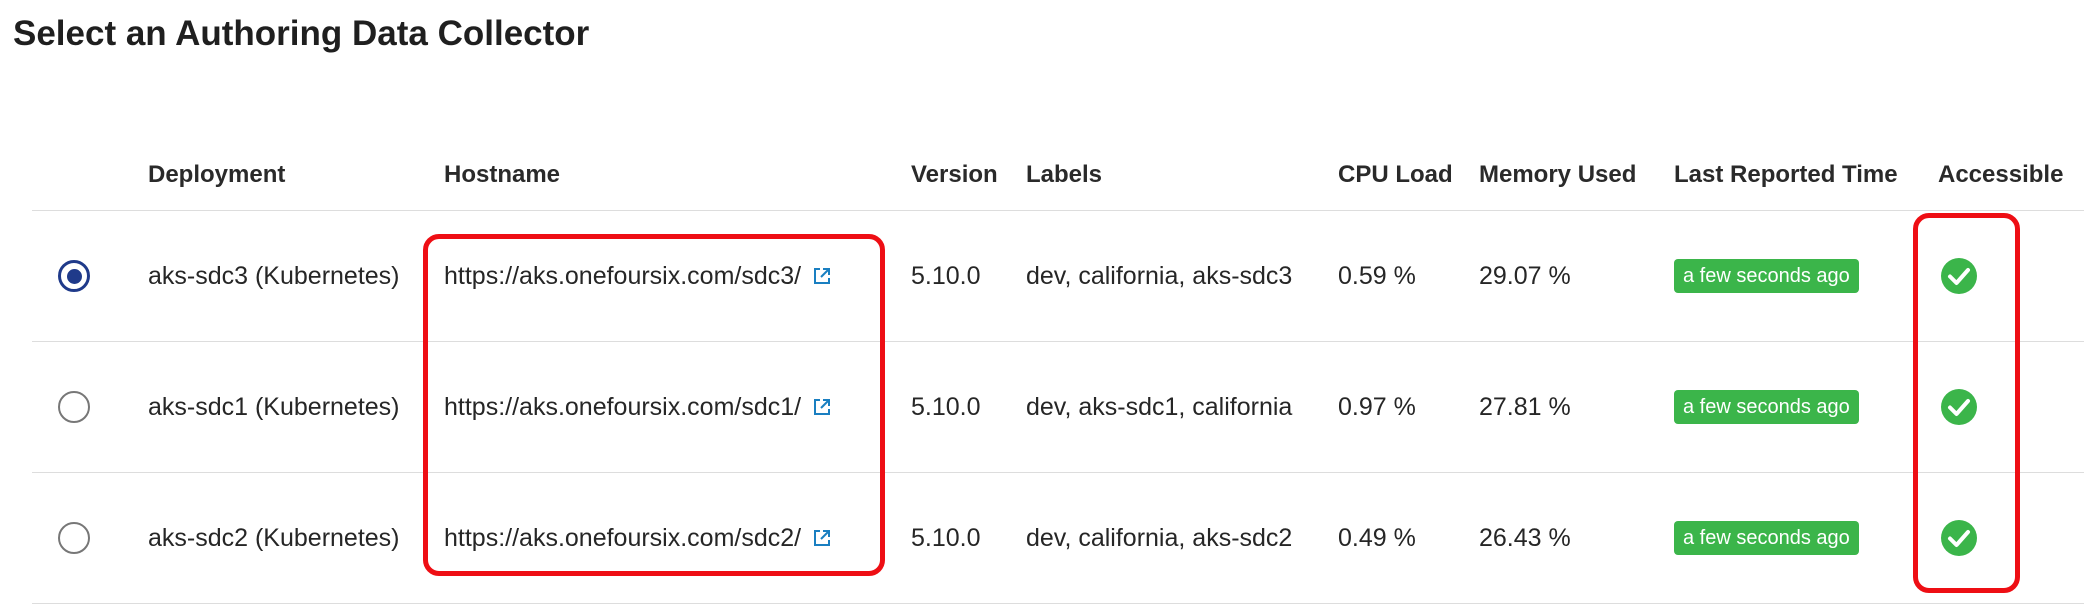 The height and width of the screenshot is (610, 2084). What do you see at coordinates (1525, 537) in the screenshot?
I see `memory-used-cell: 26.43 %` at bounding box center [1525, 537].